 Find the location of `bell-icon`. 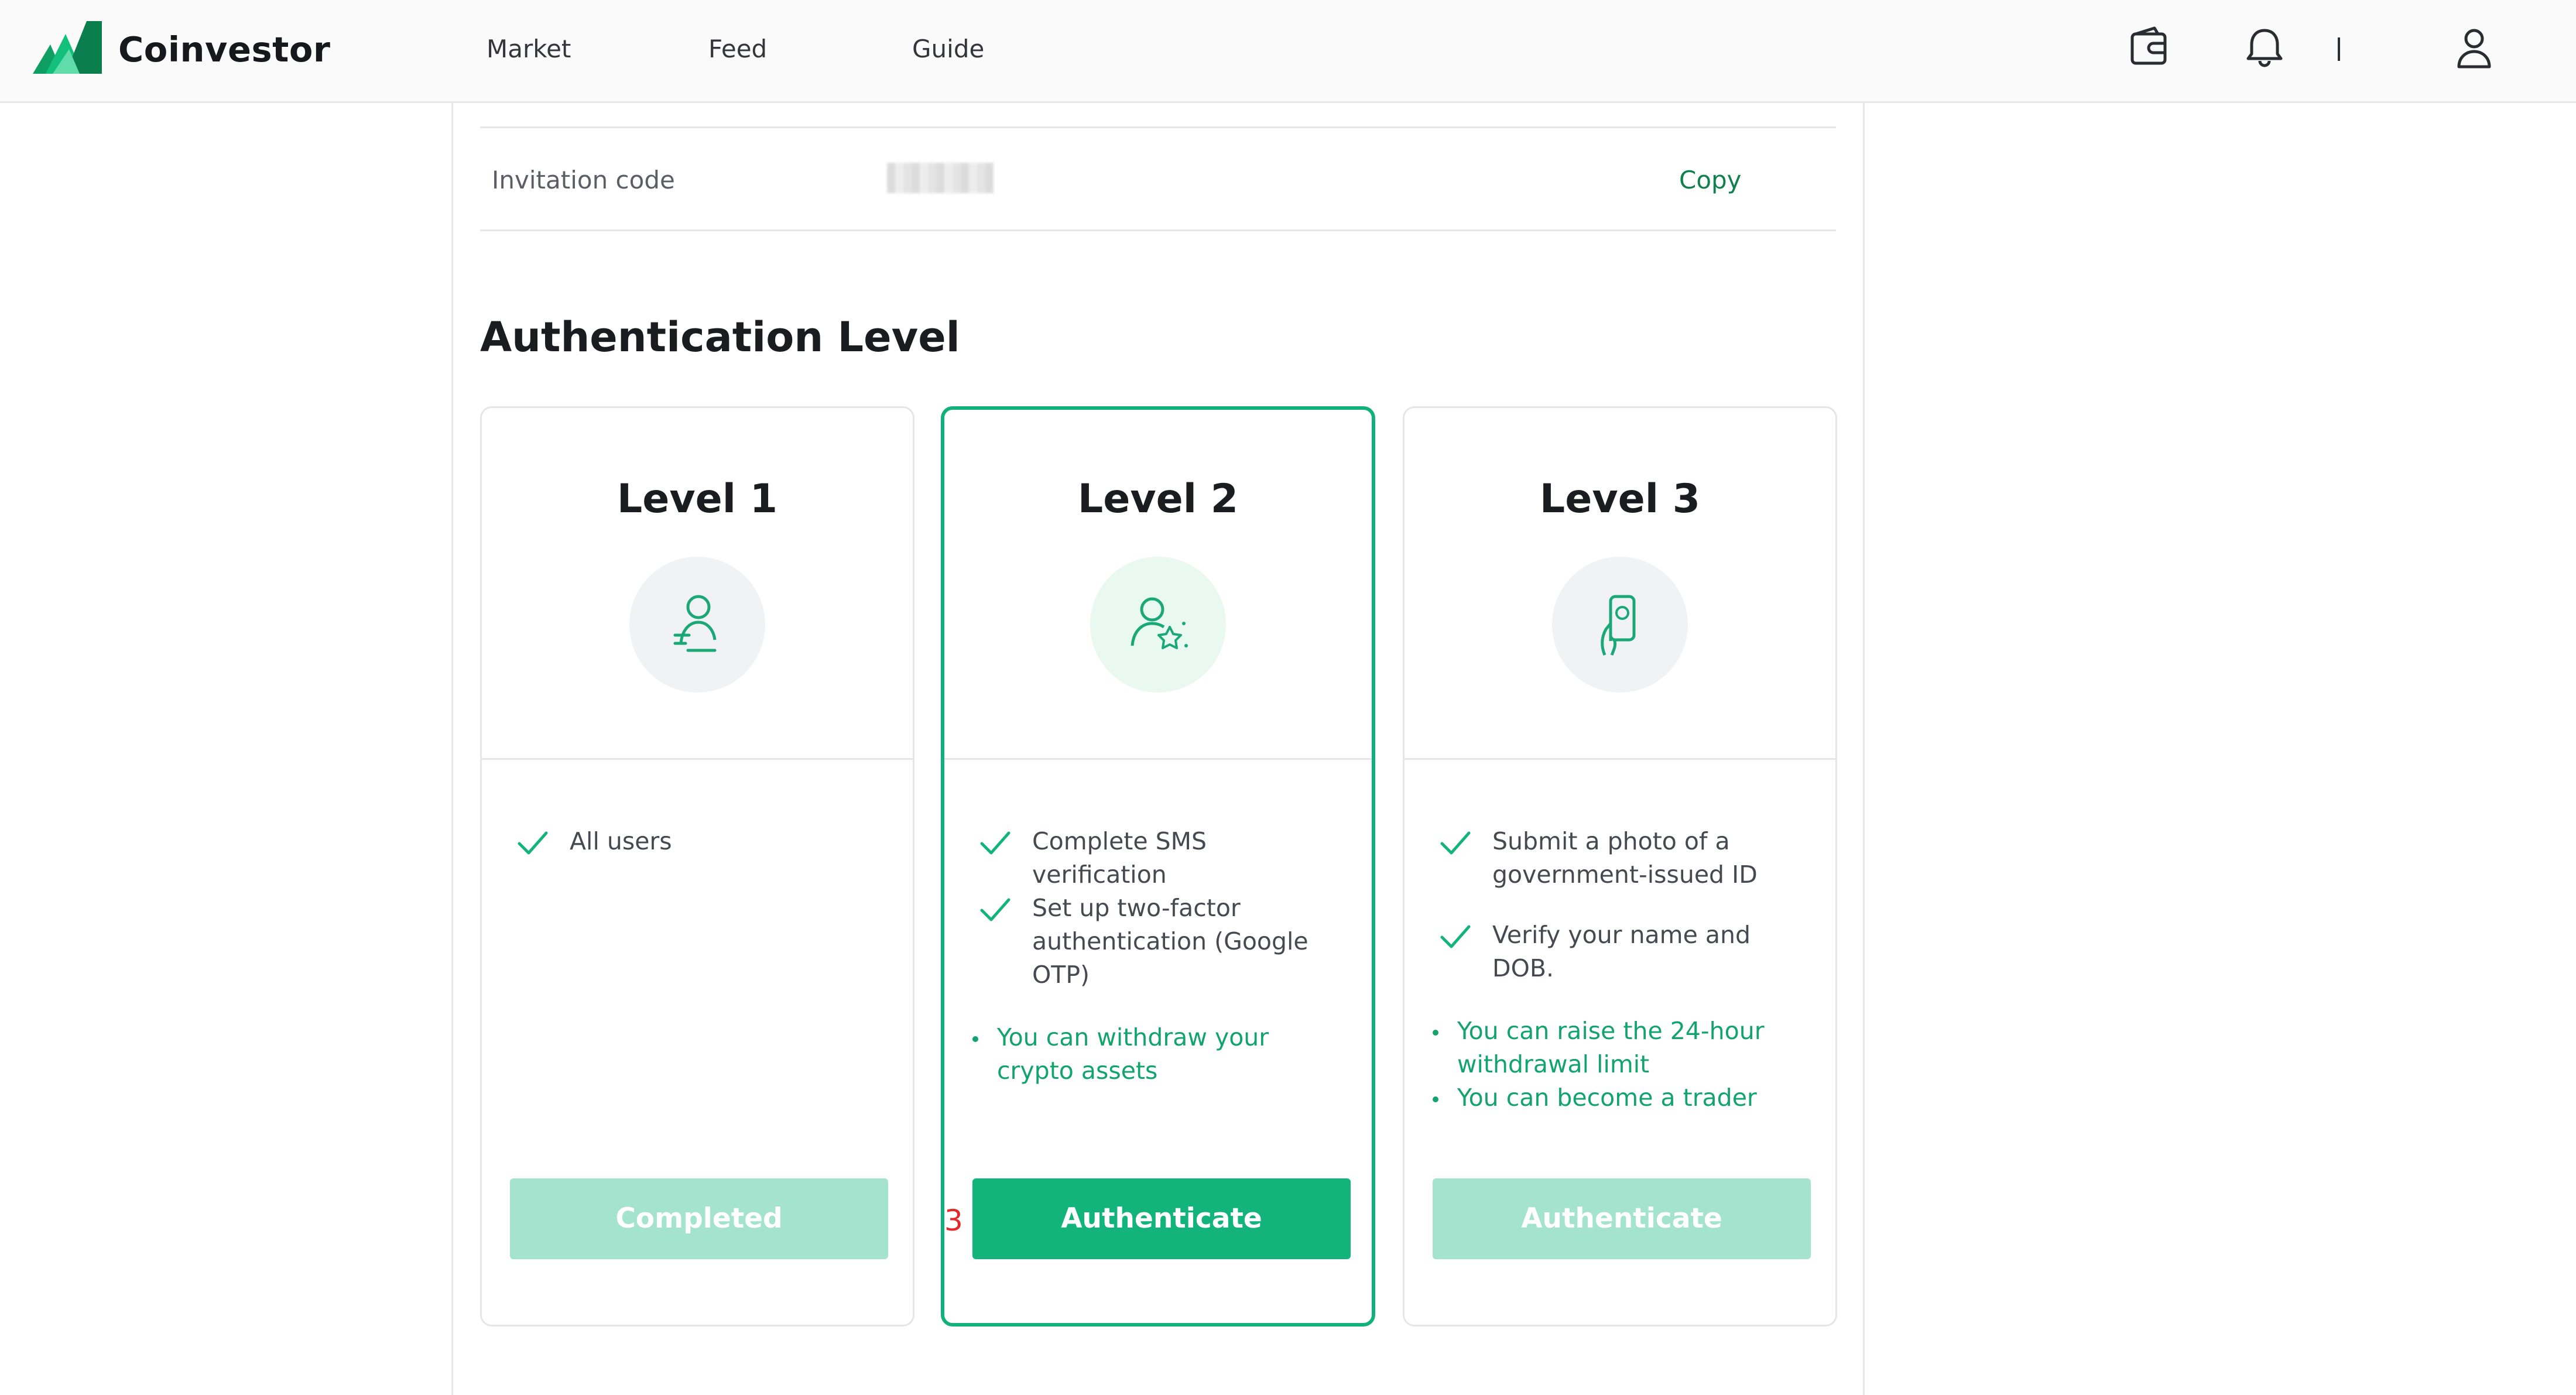

bell-icon is located at coordinates (2264, 48).